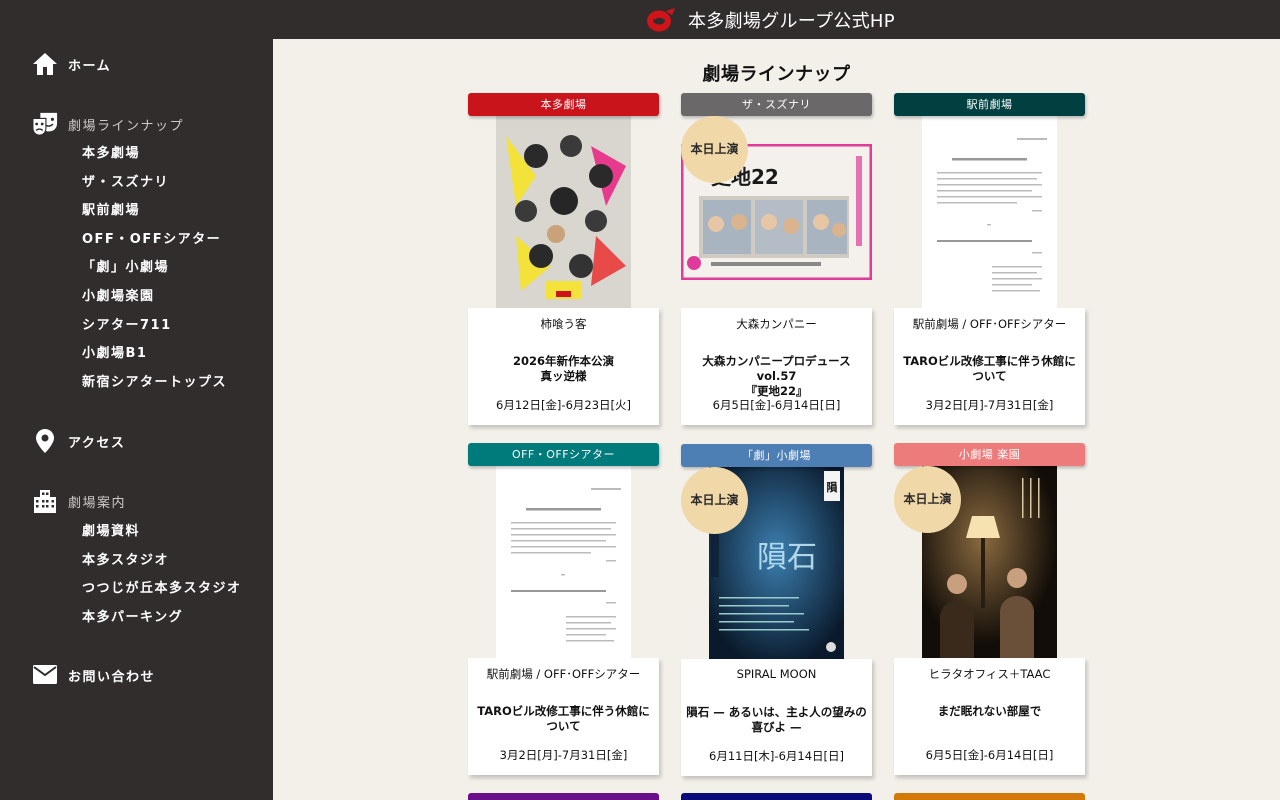 The image size is (1280, 800). I want to click on page-title: 劇場ラインナップ, so click(776, 74).